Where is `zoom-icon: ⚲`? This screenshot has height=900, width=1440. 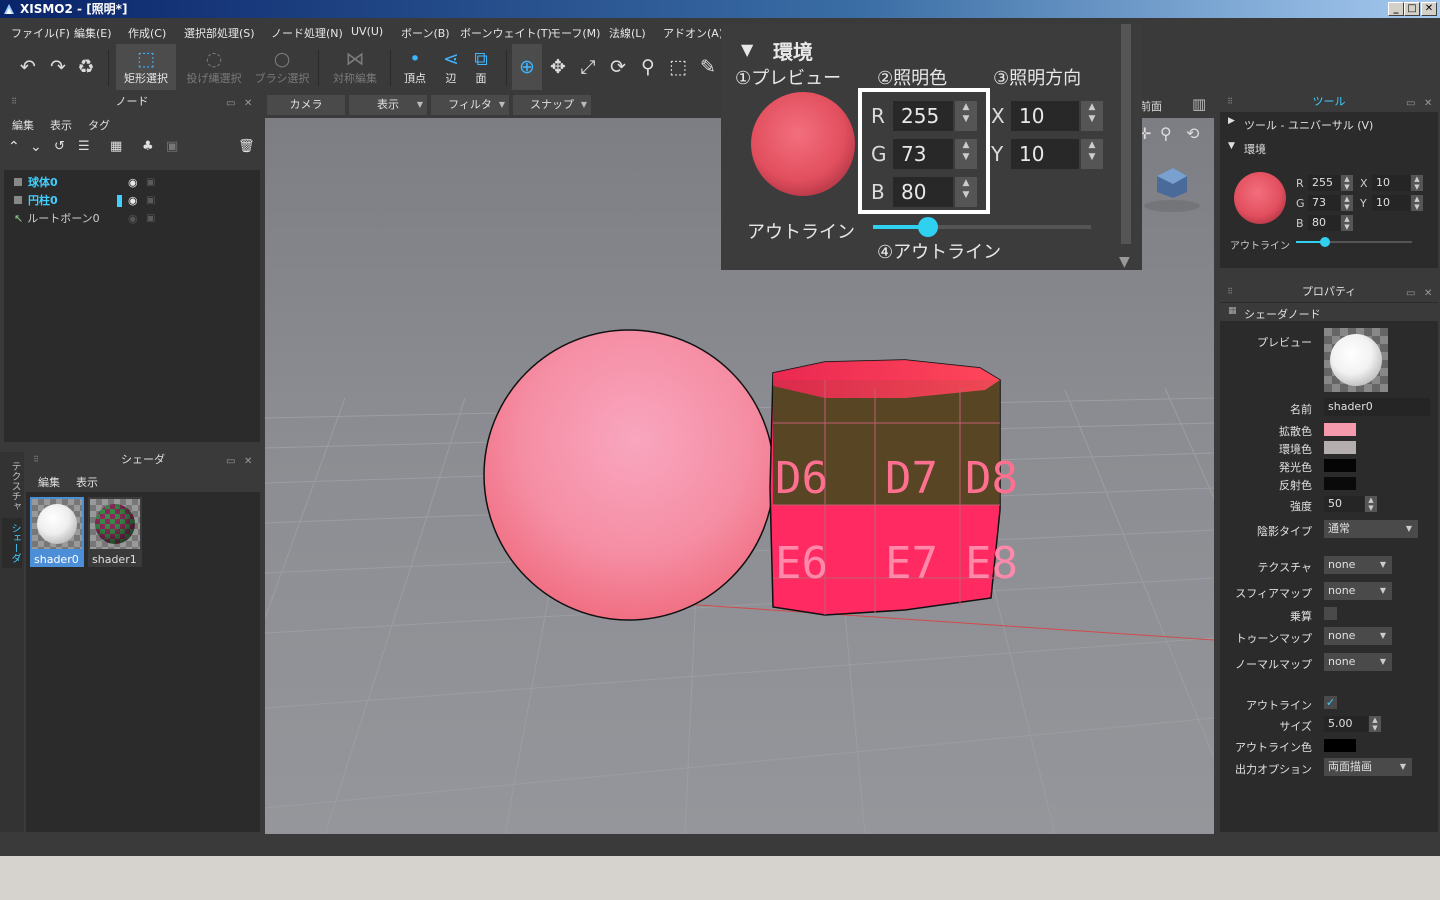
zoom-icon: ⚲ is located at coordinates (1166, 133).